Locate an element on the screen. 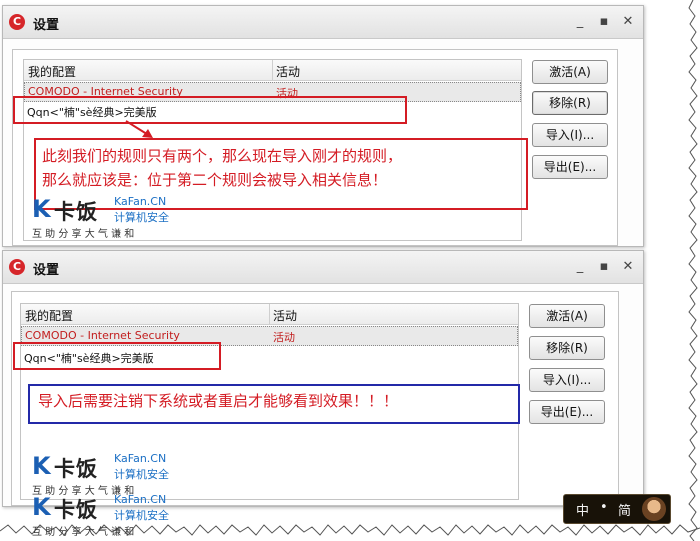 This screenshot has height=541, width=700. annotation-text: 那么就应该是：位于第二个规则会被导入相关信息！ is located at coordinates (215, 180).